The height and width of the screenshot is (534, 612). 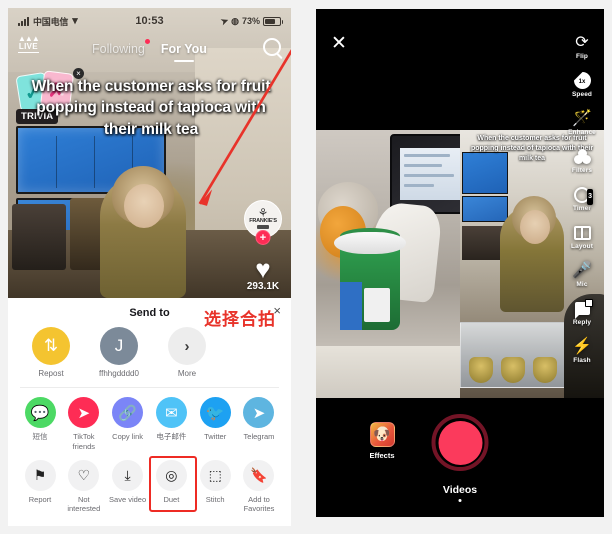 I want to click on share-target-label: Twitter, so click(x=215, y=437).